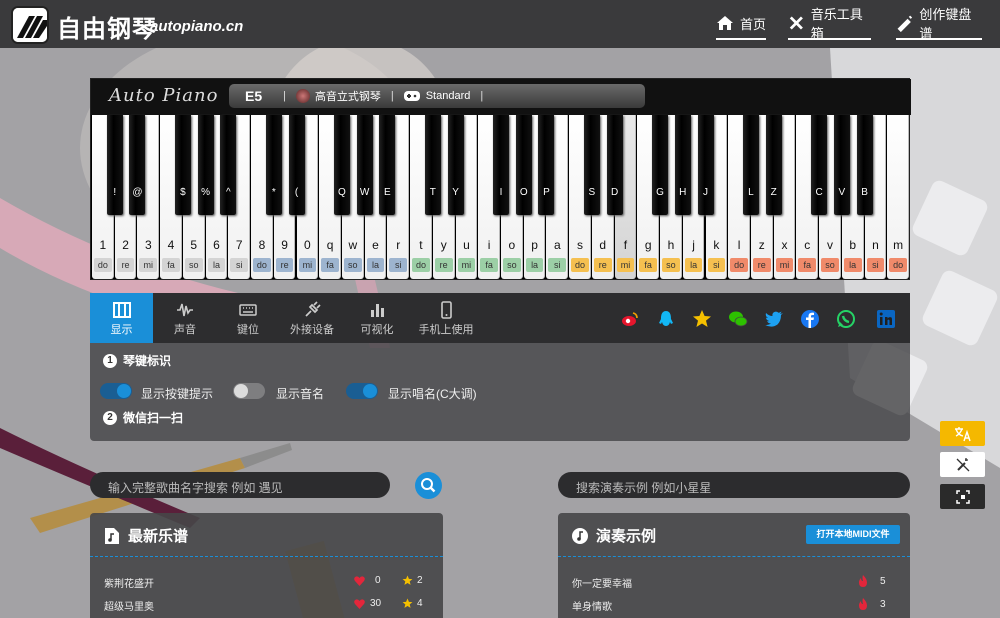 This screenshot has height=618, width=1000. Describe the element at coordinates (420, 603) in the screenshot. I see `star-count: 4` at that location.